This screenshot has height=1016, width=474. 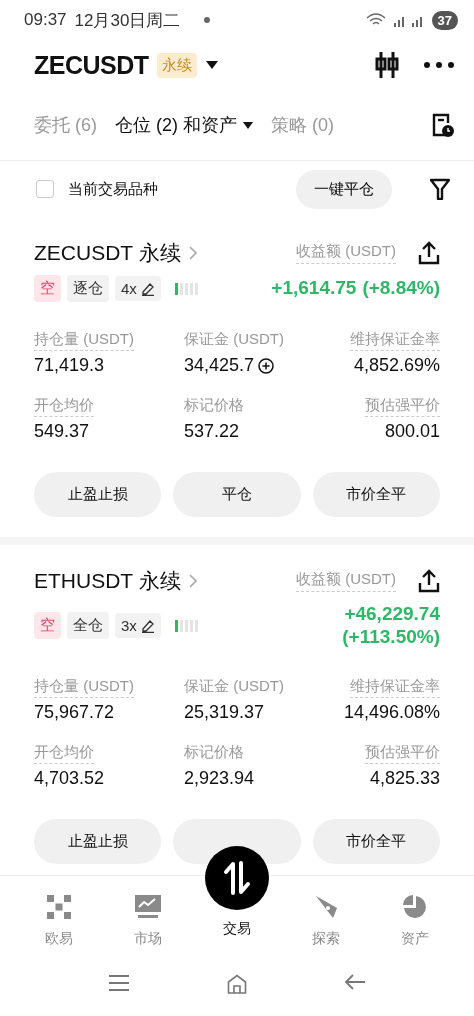 I want to click on grid-icon, so click(x=58, y=907).